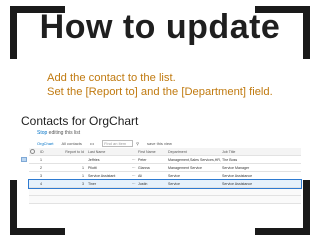 The image size is (320, 247). What do you see at coordinates (74, 152) in the screenshot?
I see `column-header-report-to: Report to Id` at bounding box center [74, 152].